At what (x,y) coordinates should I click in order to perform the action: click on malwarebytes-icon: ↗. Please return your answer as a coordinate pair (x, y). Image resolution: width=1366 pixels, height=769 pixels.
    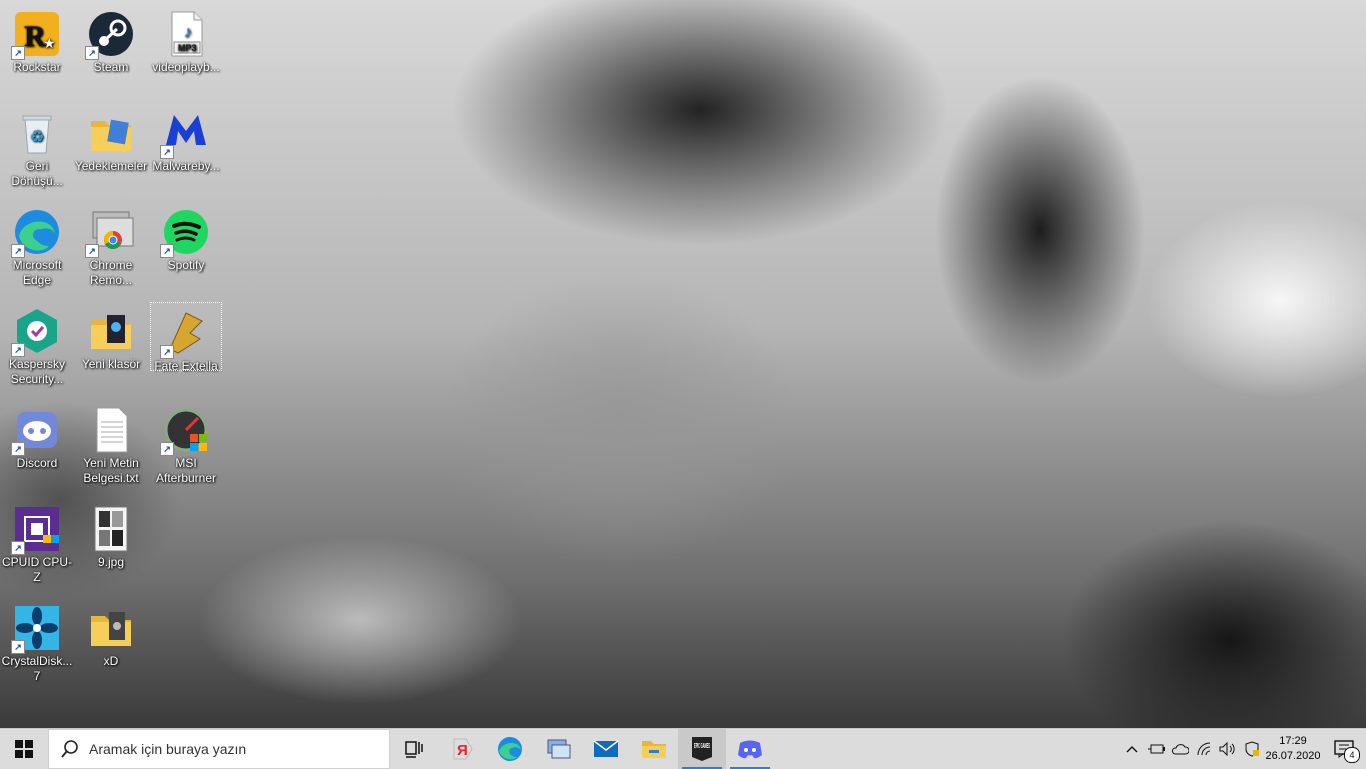
    Looking at the image, I should click on (185, 134).